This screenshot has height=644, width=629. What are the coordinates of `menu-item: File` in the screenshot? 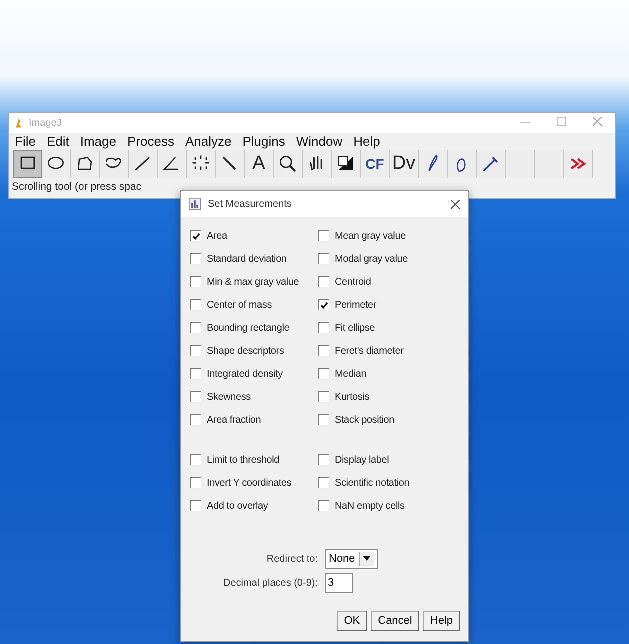 It's located at (25, 141).